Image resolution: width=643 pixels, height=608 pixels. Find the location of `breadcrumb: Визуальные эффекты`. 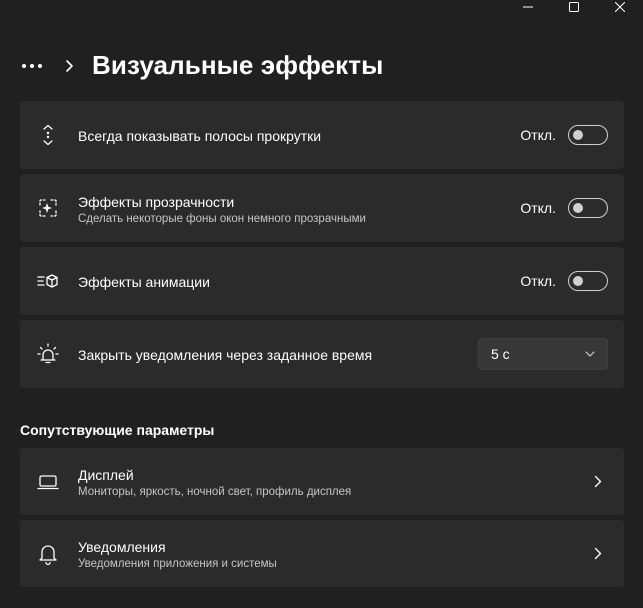

breadcrumb: Визуальные эффекты is located at coordinates (201, 65).